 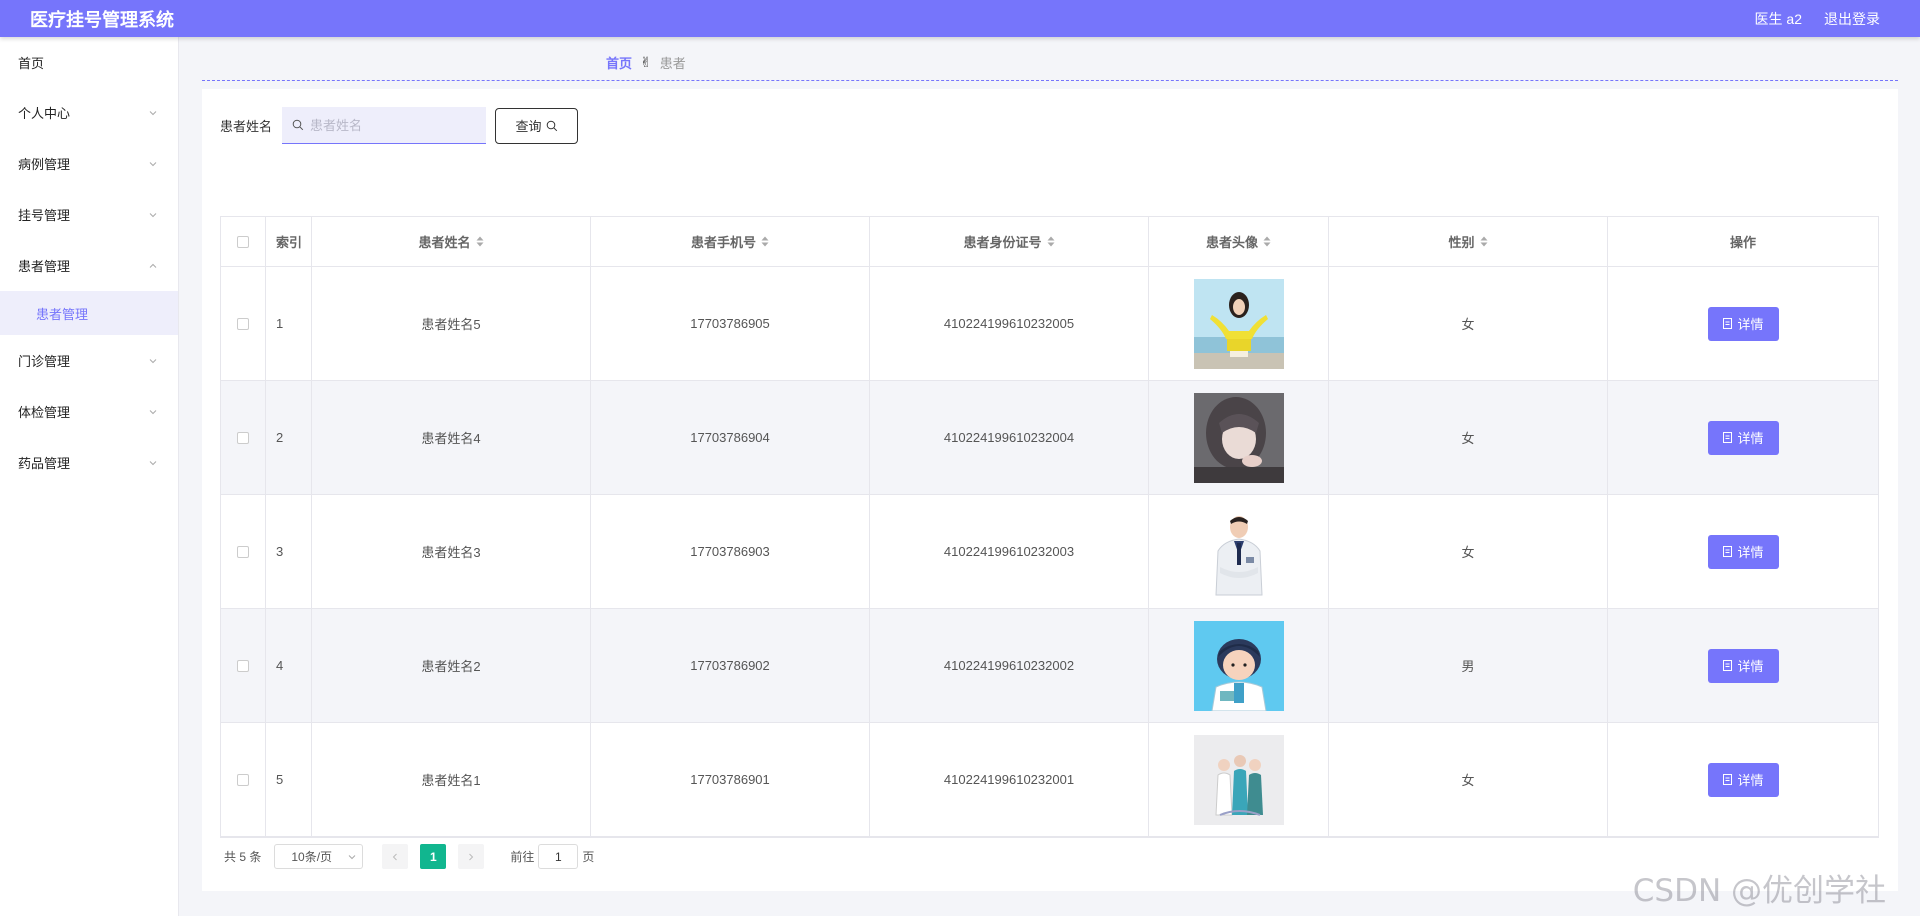 What do you see at coordinates (1778, 18) in the screenshot?
I see `current-user: 医生 a2` at bounding box center [1778, 18].